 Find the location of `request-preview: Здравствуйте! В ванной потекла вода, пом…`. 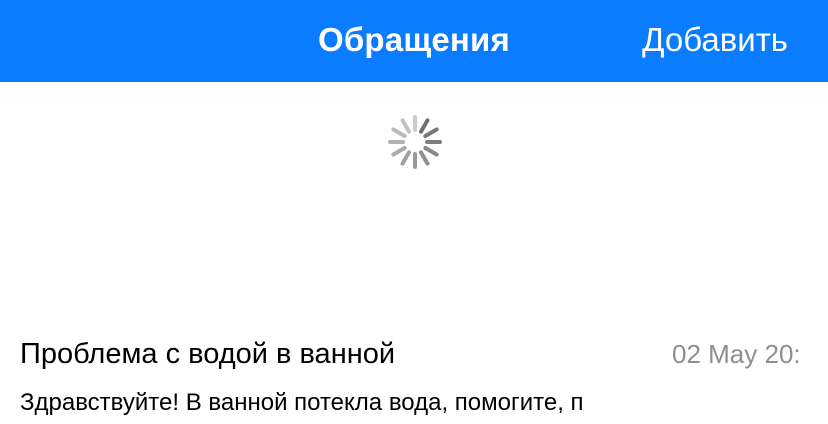

request-preview: Здравствуйте! В ванной потекла вода, пом… is located at coordinates (302, 402).